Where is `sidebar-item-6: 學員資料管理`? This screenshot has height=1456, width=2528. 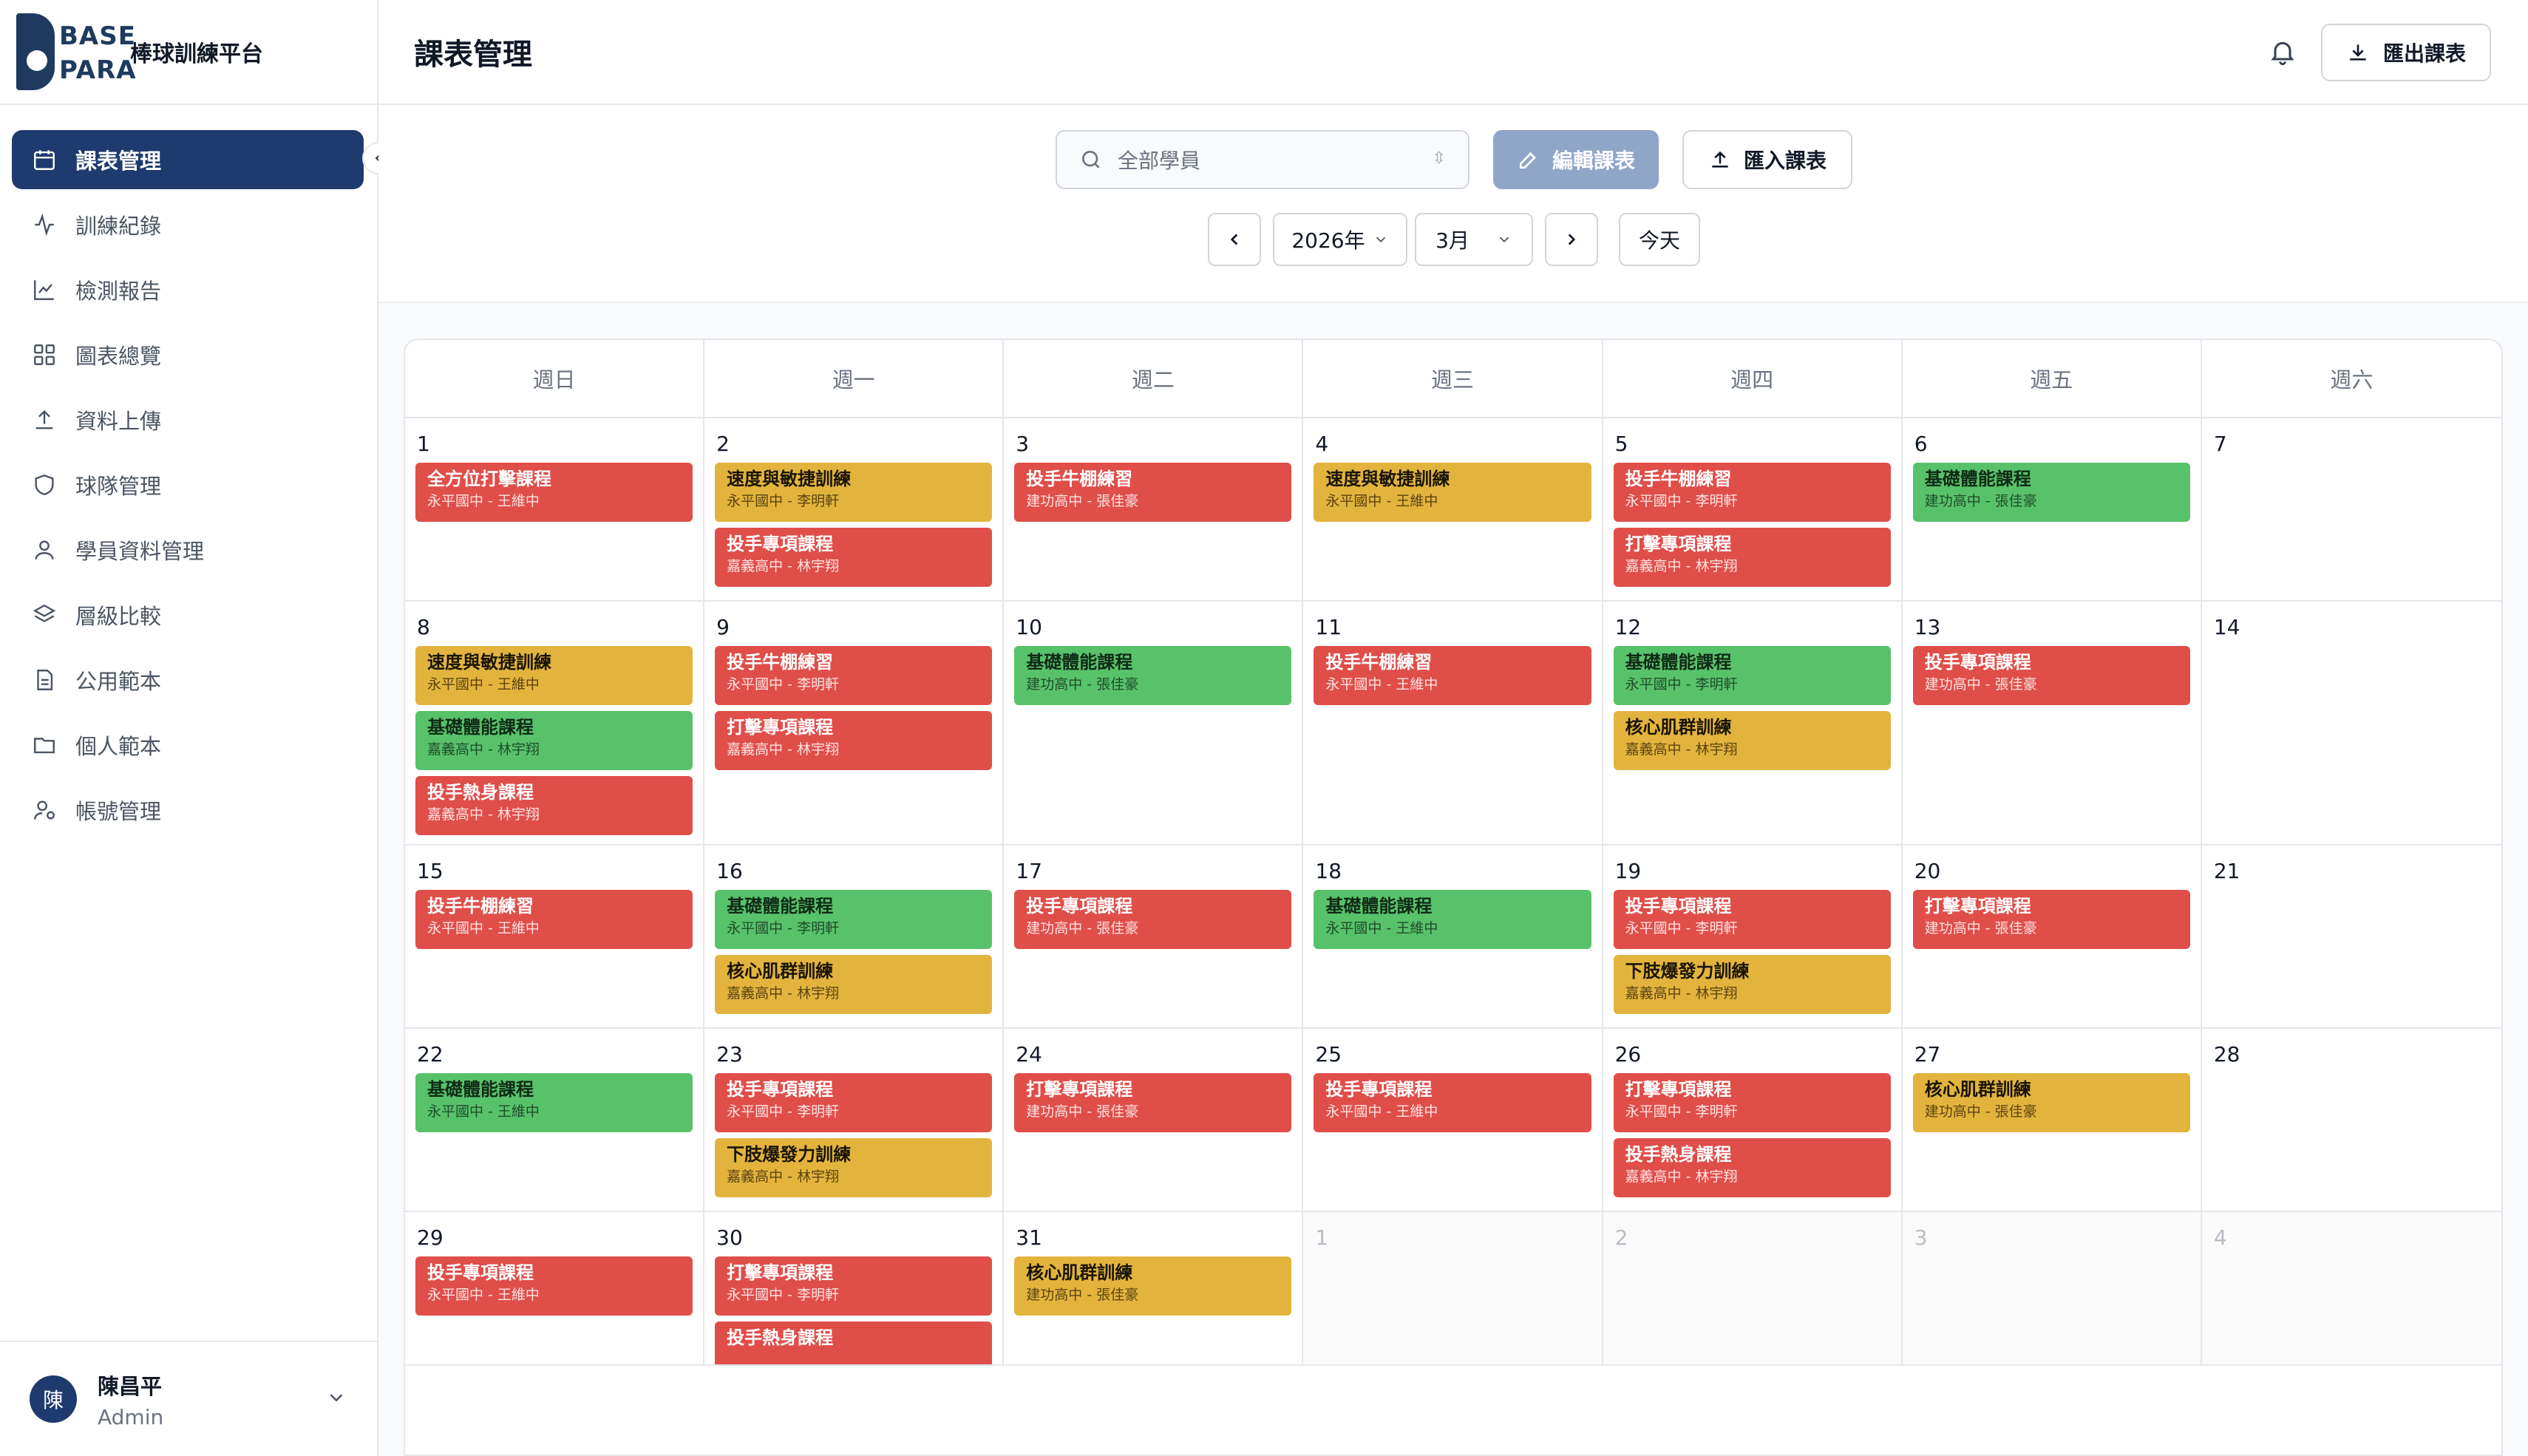 sidebar-item-6: 學員資料管理 is located at coordinates (188, 549).